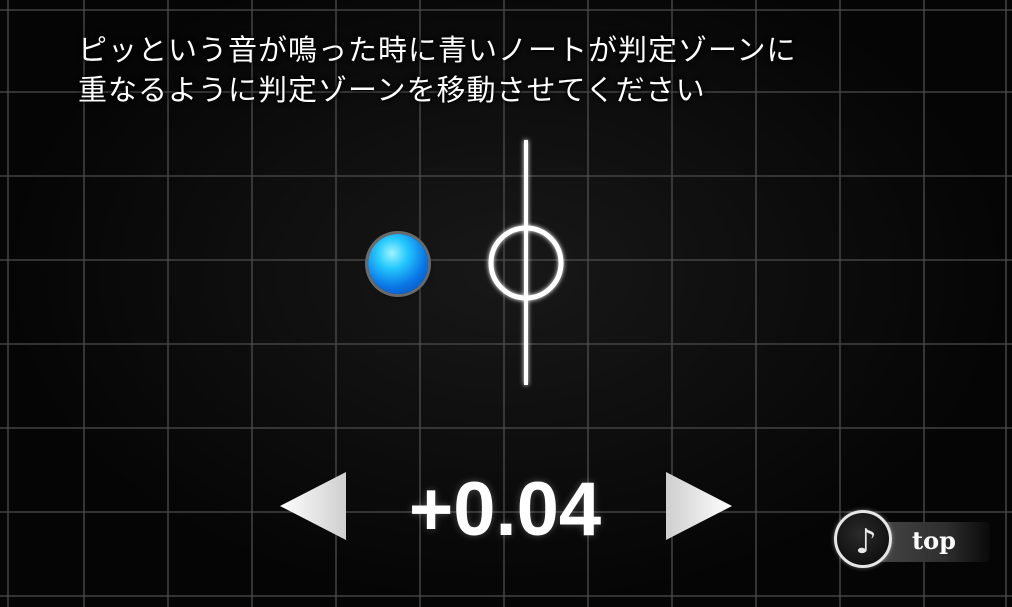 The width and height of the screenshot is (1012, 607). I want to click on top-button: ♪ top, so click(912, 542).